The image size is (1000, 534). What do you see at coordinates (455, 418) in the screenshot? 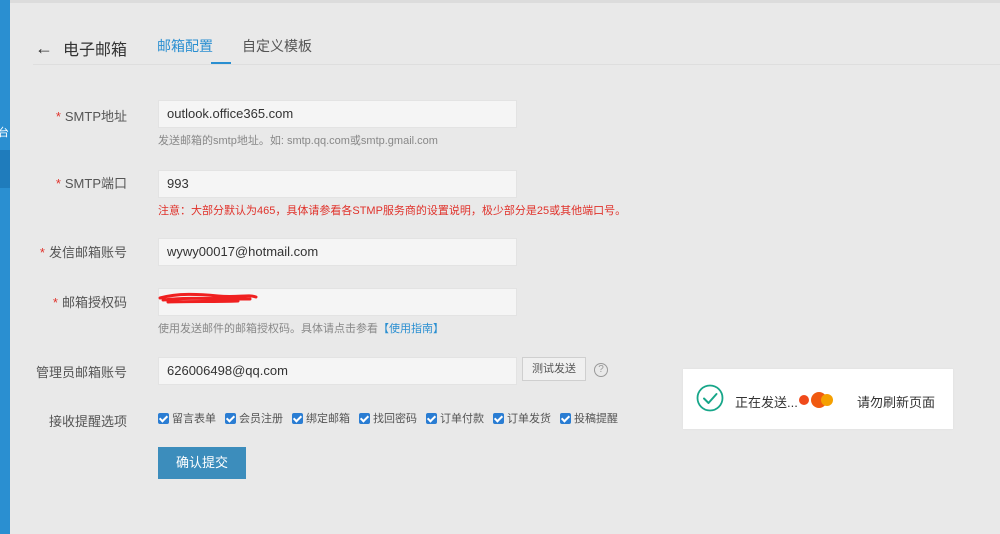
I see `checkbox-order-payment: 订单付款` at bounding box center [455, 418].